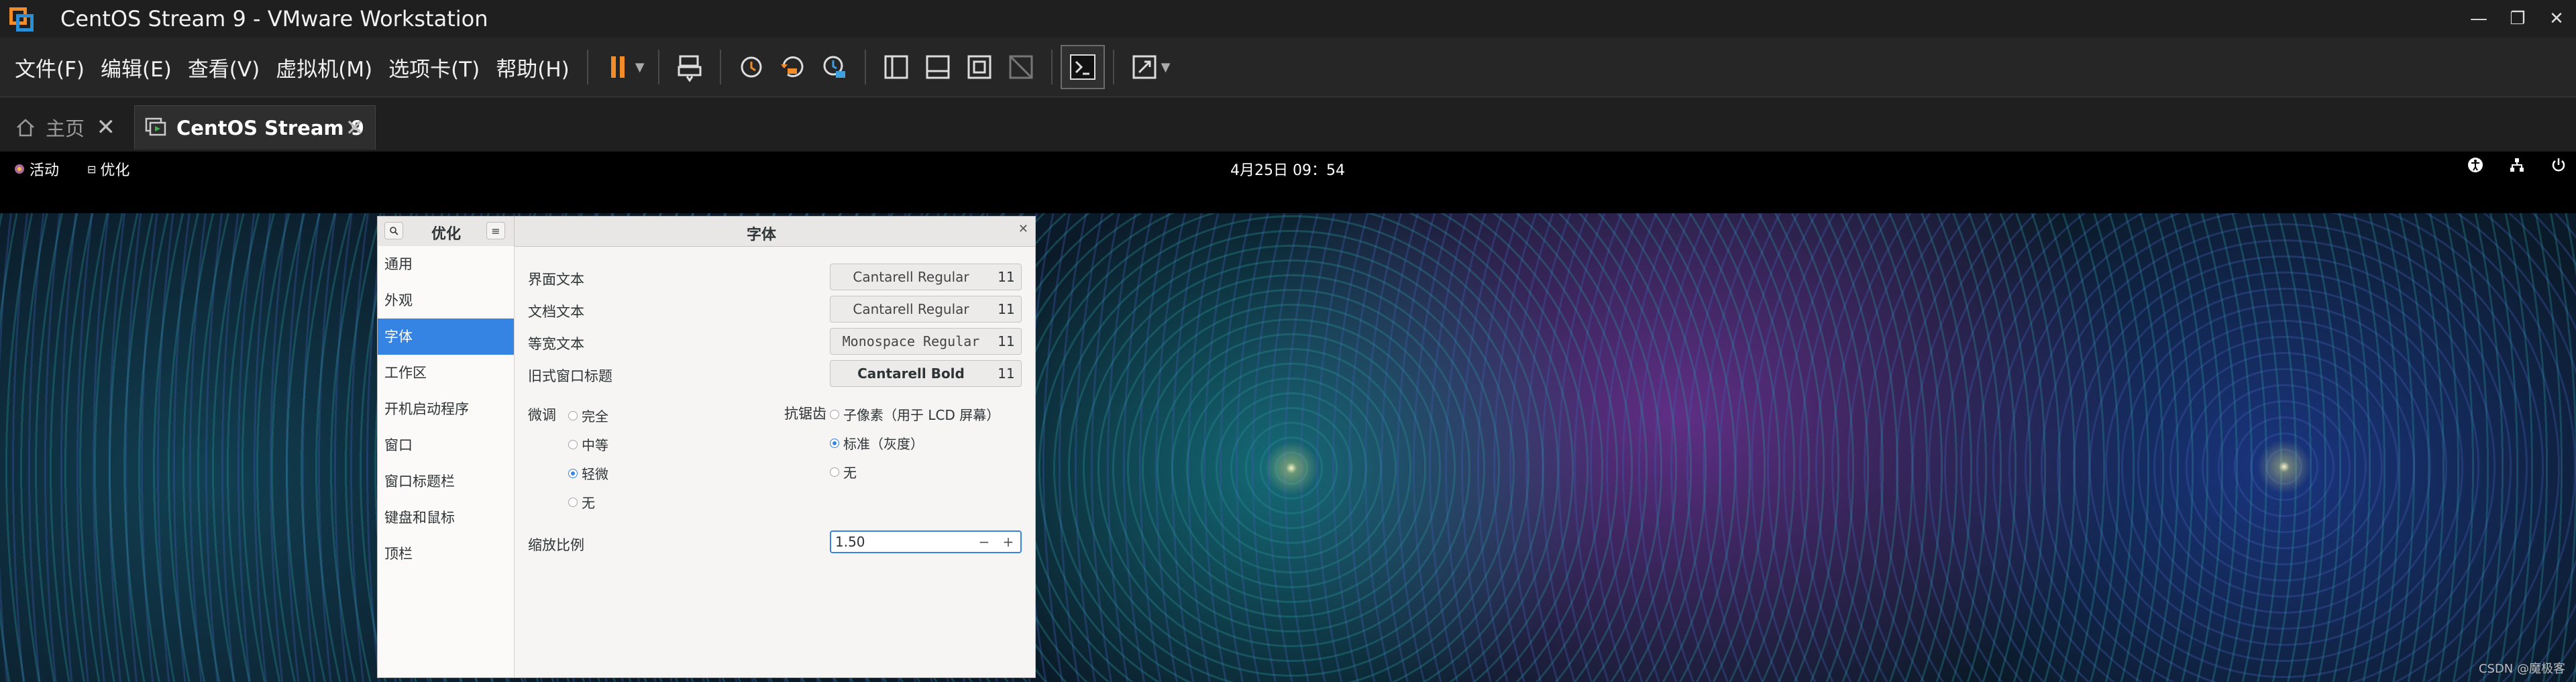  Describe the element at coordinates (446, 554) in the screenshot. I see `sidebar-item-top-bar: 顶栏` at that location.